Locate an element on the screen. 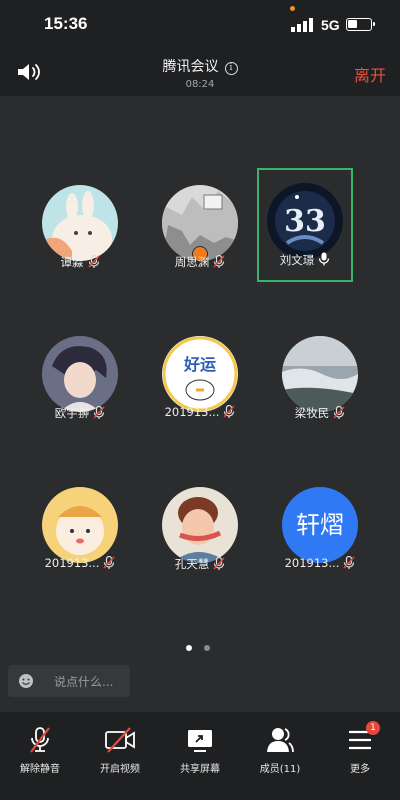  participant-name: 孔天慧 is located at coordinates (192, 564).